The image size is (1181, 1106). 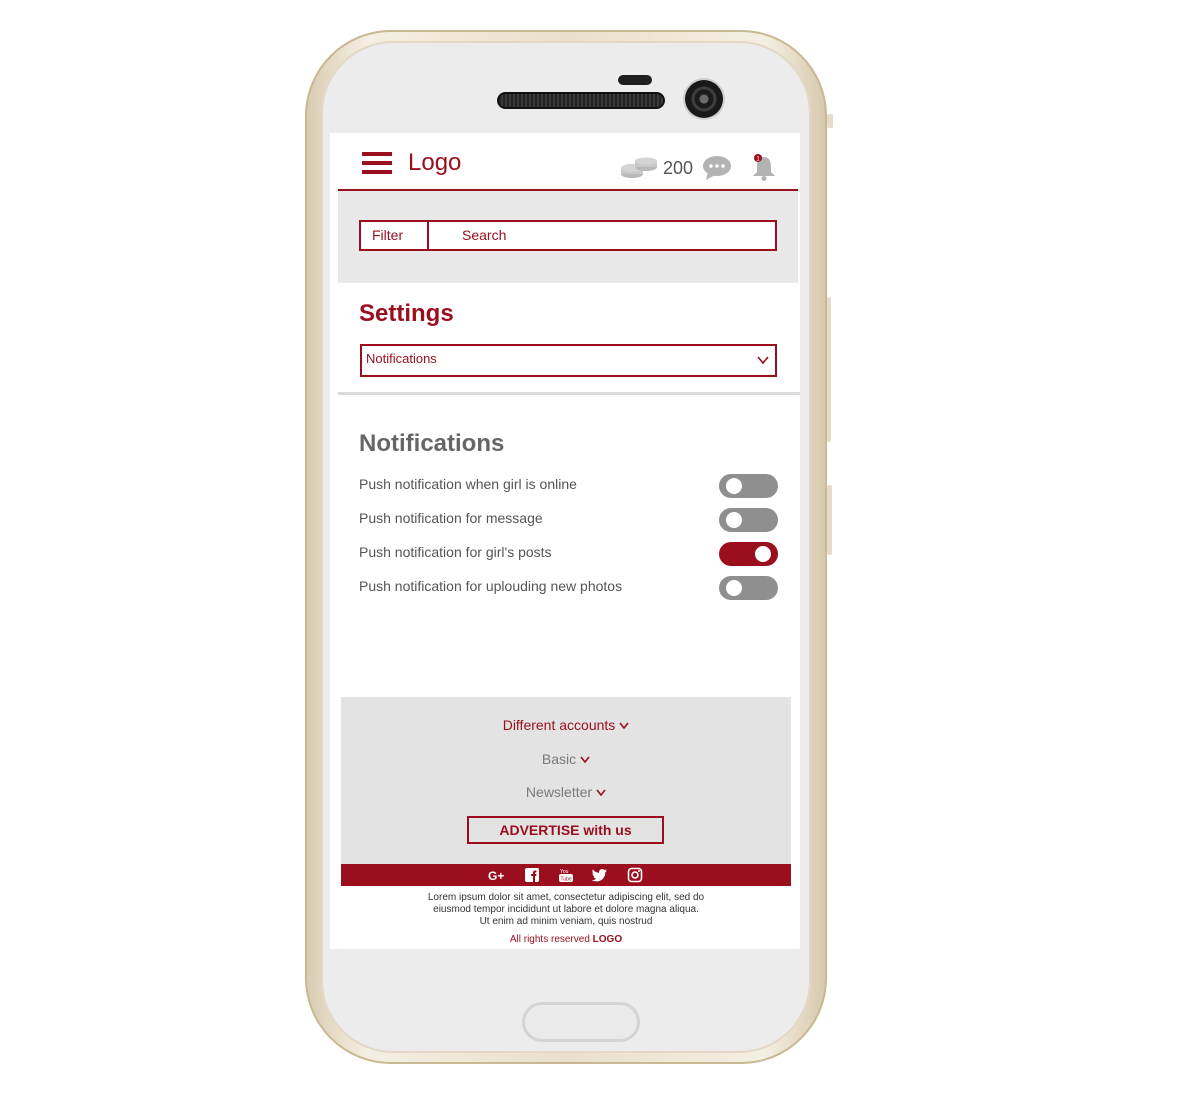 I want to click on search-bar: Filter Search, so click(x=568, y=235).